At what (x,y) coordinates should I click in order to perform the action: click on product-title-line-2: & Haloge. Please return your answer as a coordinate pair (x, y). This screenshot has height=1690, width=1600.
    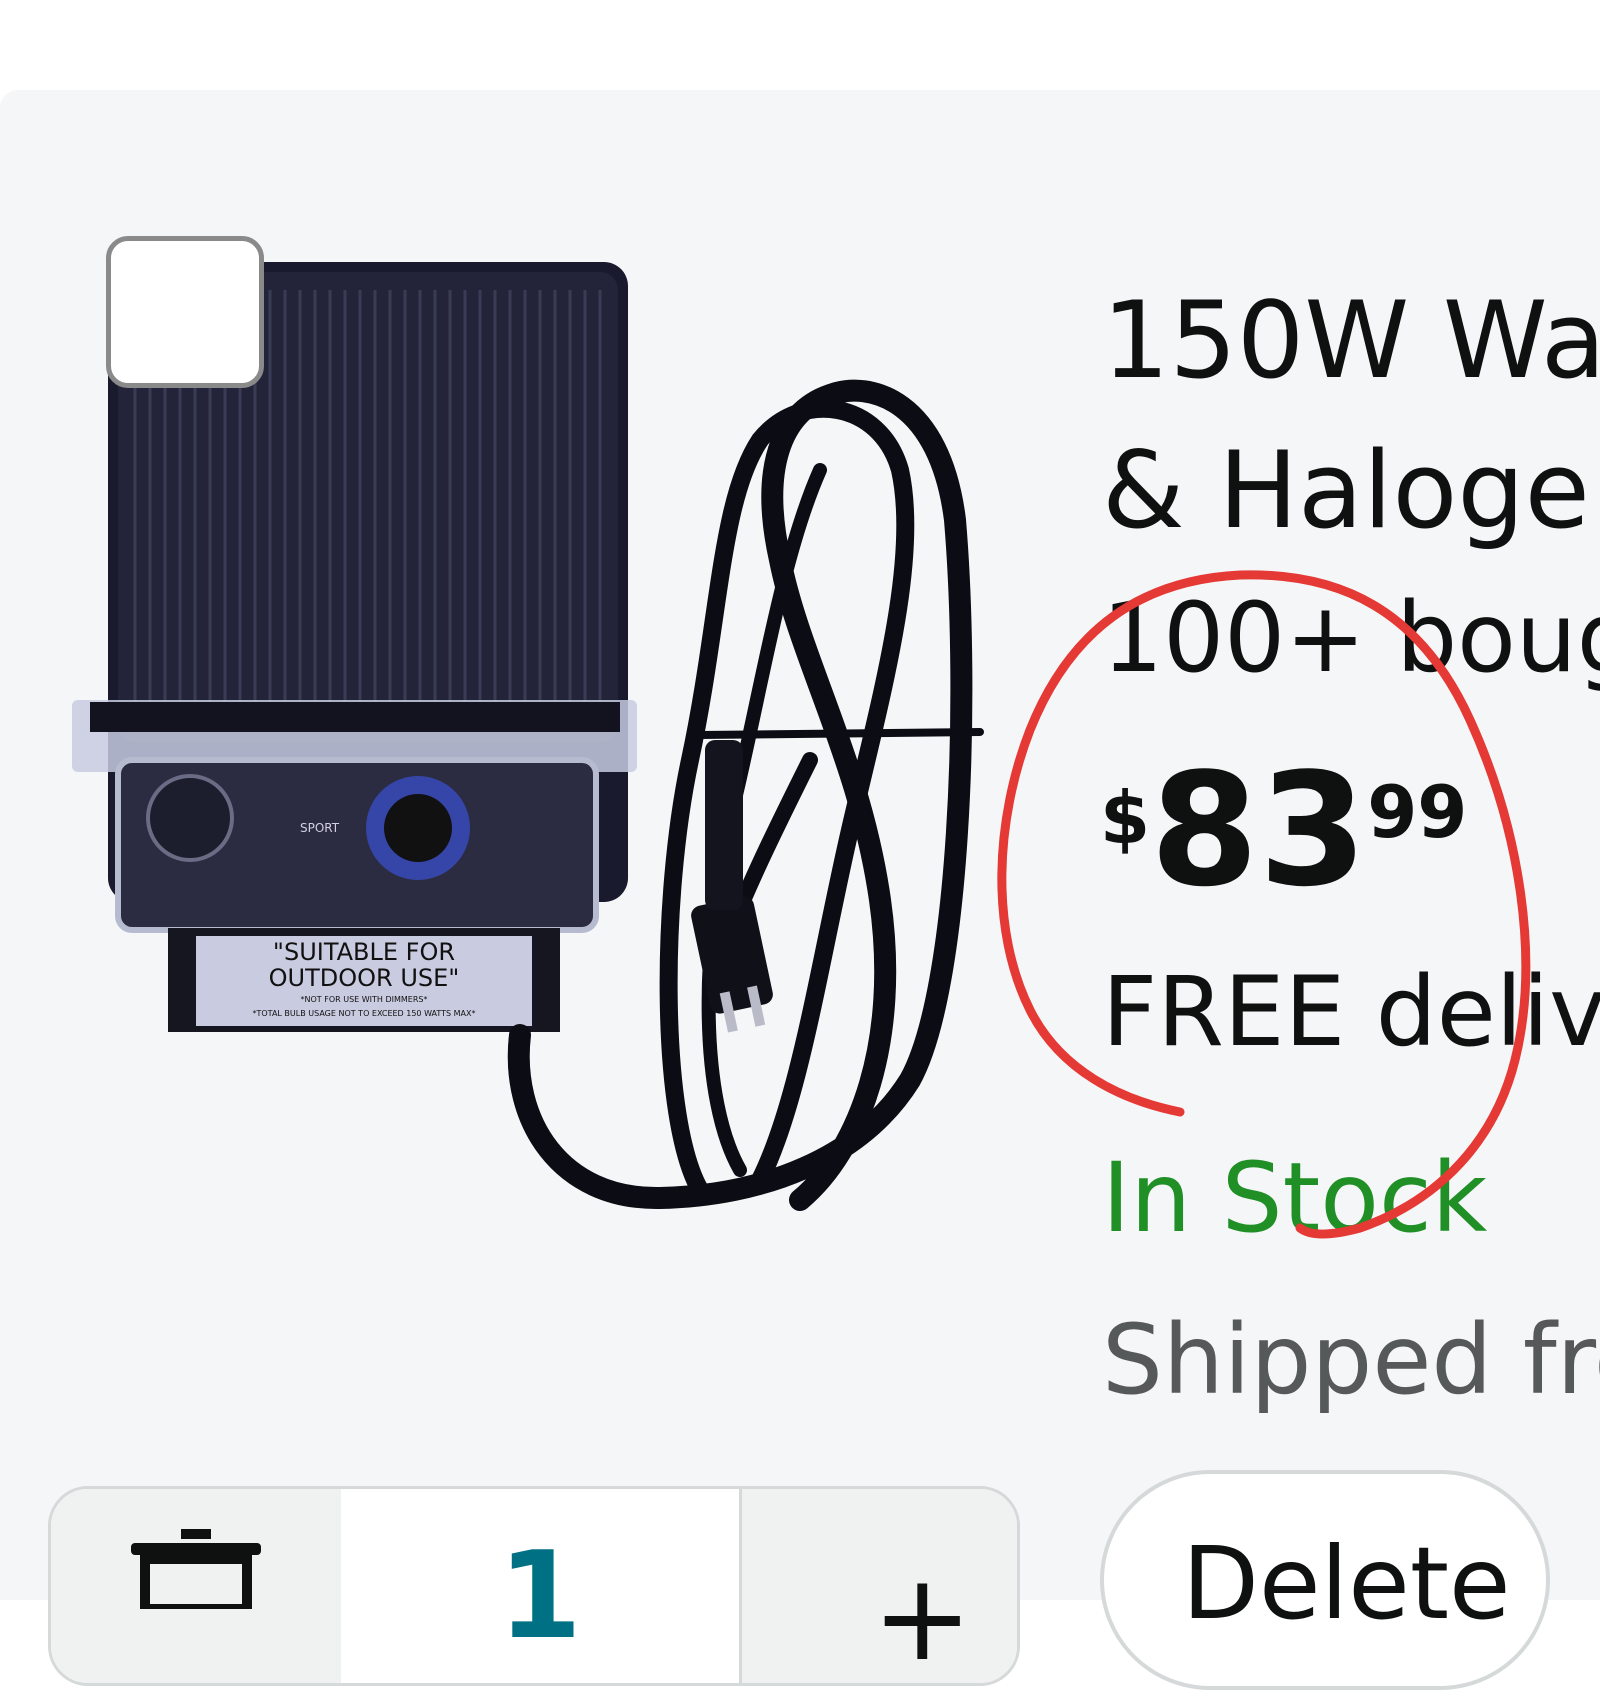
    Looking at the image, I should click on (1346, 491).